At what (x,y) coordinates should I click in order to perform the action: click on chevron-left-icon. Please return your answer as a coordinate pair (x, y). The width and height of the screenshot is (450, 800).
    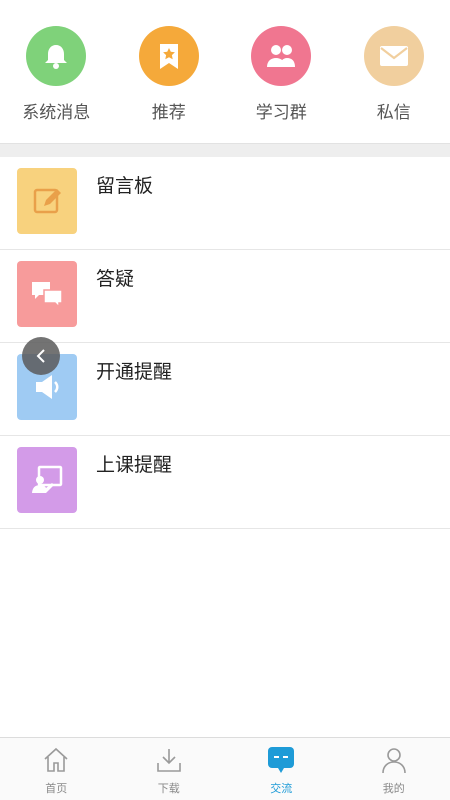
    Looking at the image, I should click on (40, 356).